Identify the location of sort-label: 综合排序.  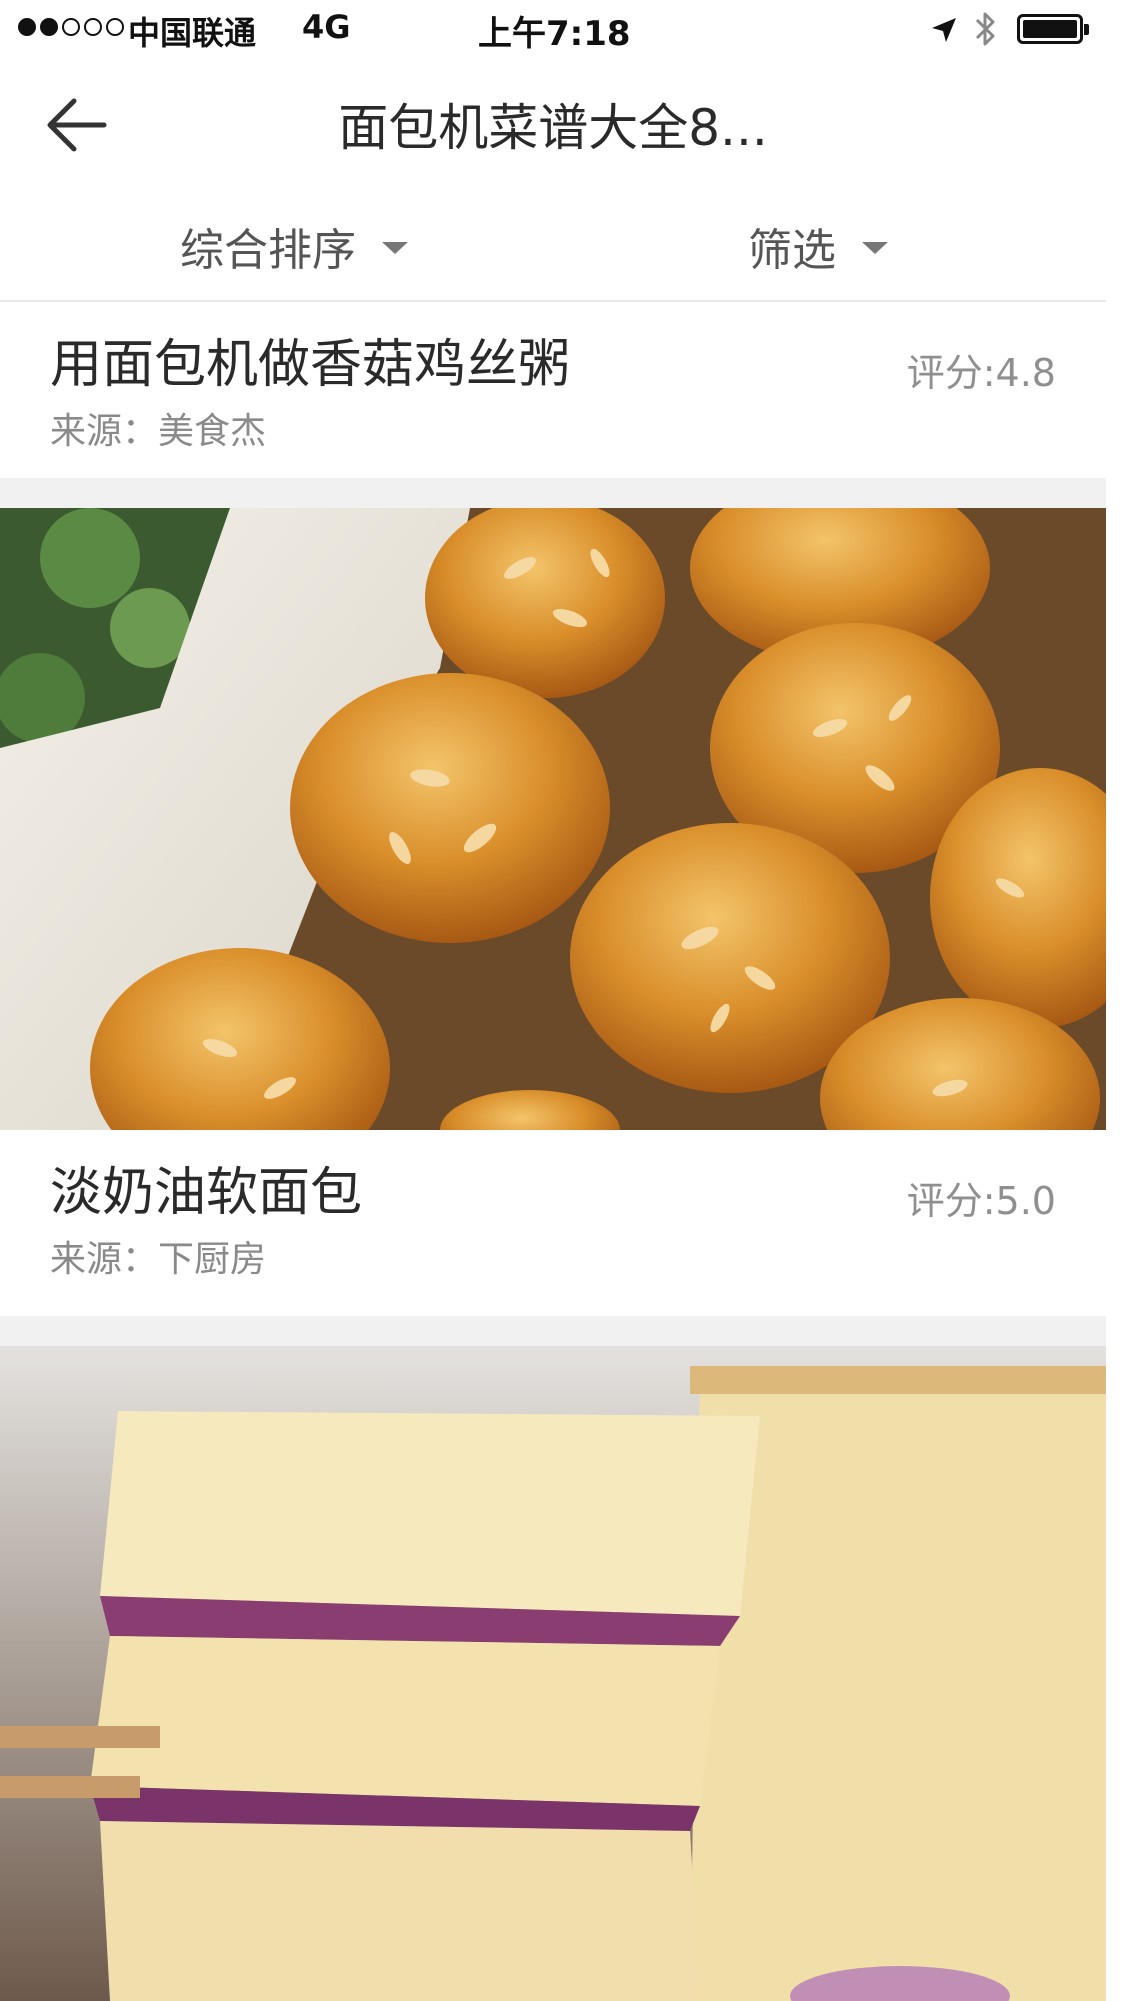
(268, 250).